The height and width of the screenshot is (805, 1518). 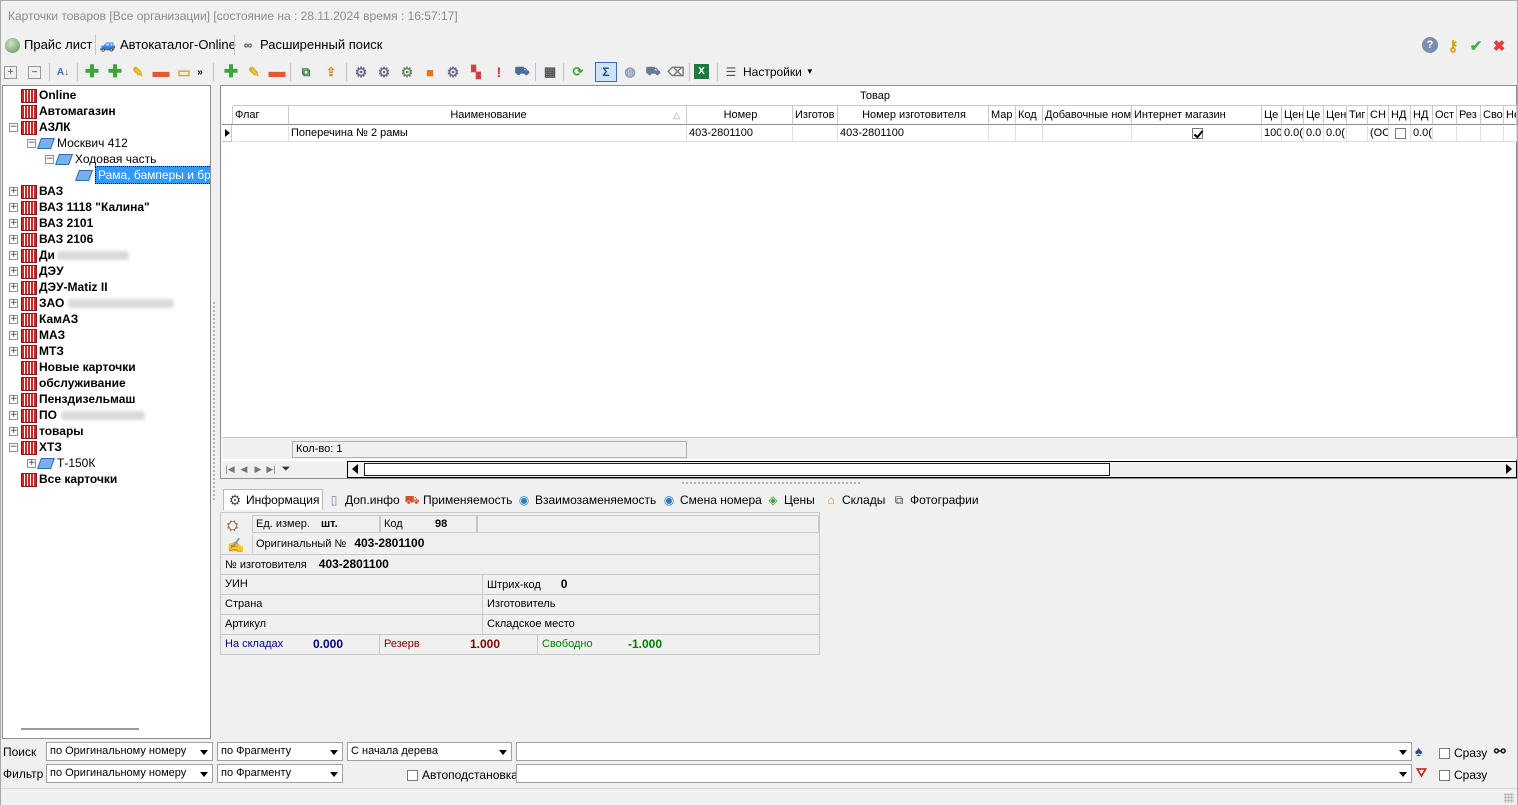 What do you see at coordinates (51, 223) in the screenshot?
I see `tree-node: + ВАЗ 2101` at bounding box center [51, 223].